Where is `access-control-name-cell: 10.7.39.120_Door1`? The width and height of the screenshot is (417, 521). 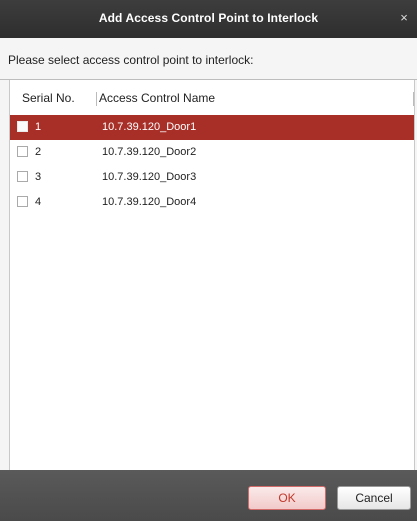
access-control-name-cell: 10.7.39.120_Door1 is located at coordinates (149, 127).